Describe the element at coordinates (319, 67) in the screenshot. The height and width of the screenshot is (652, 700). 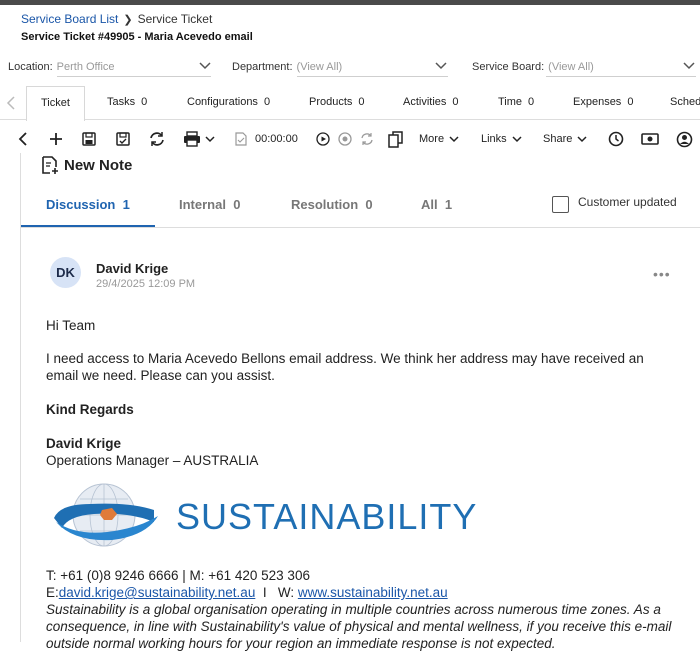
I see `department-value: (View All)` at that location.